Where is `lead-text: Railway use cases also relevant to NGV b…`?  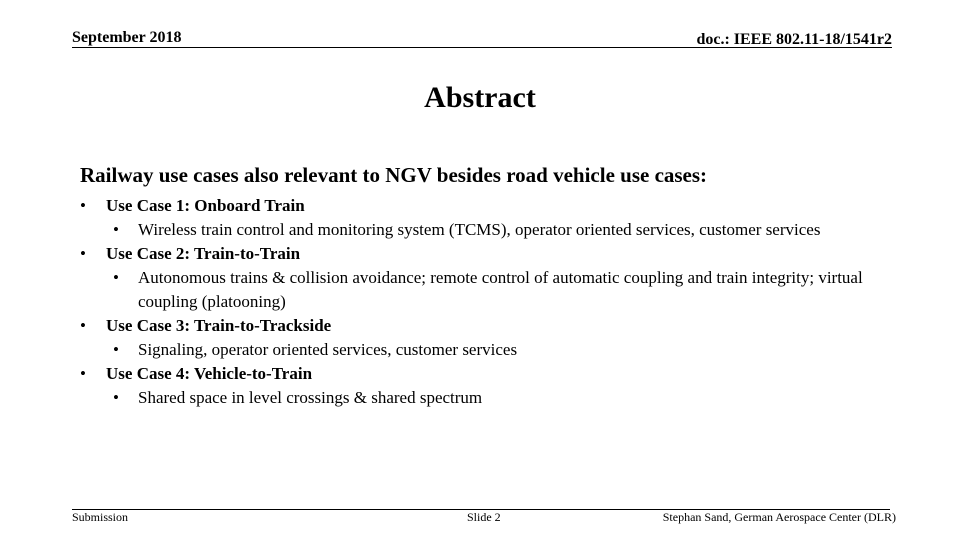
lead-text: Railway use cases also relevant to NGV b… is located at coordinates (394, 175).